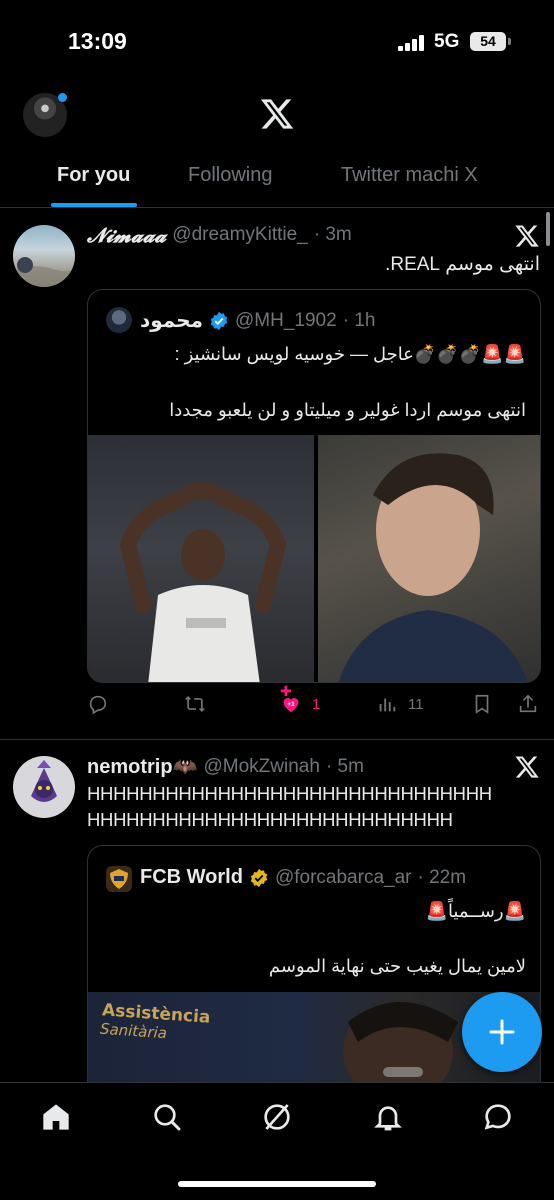 Image resolution: width=554 pixels, height=1200 pixels. I want to click on share-icon, so click(528, 703).